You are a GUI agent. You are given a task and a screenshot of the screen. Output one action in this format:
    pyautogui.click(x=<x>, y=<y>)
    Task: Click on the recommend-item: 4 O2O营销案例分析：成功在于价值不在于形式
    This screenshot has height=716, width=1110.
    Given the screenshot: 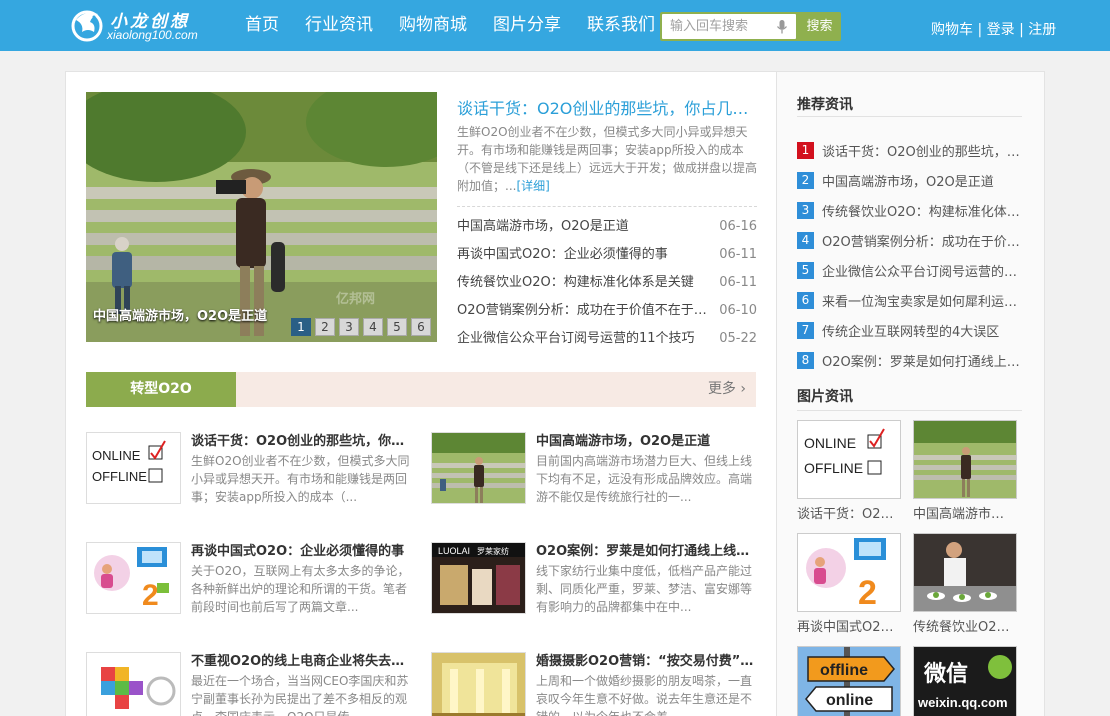 What is the action you would take?
    pyautogui.click(x=909, y=240)
    